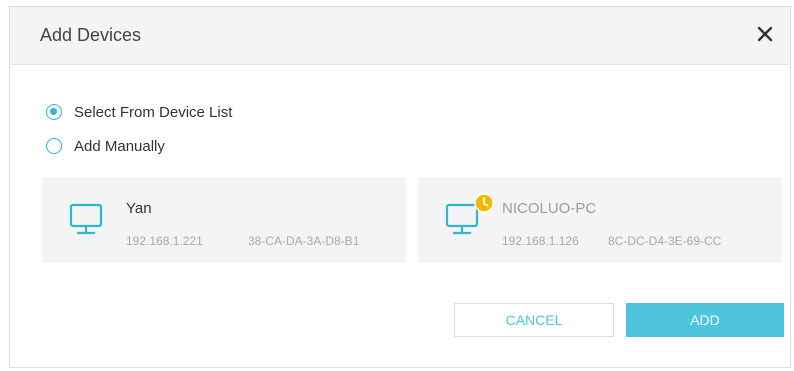 The width and height of the screenshot is (794, 371). I want to click on device-card-yan: Yan 192.168.1.221 38-CA-DA-3A-D8-B1, so click(224, 220).